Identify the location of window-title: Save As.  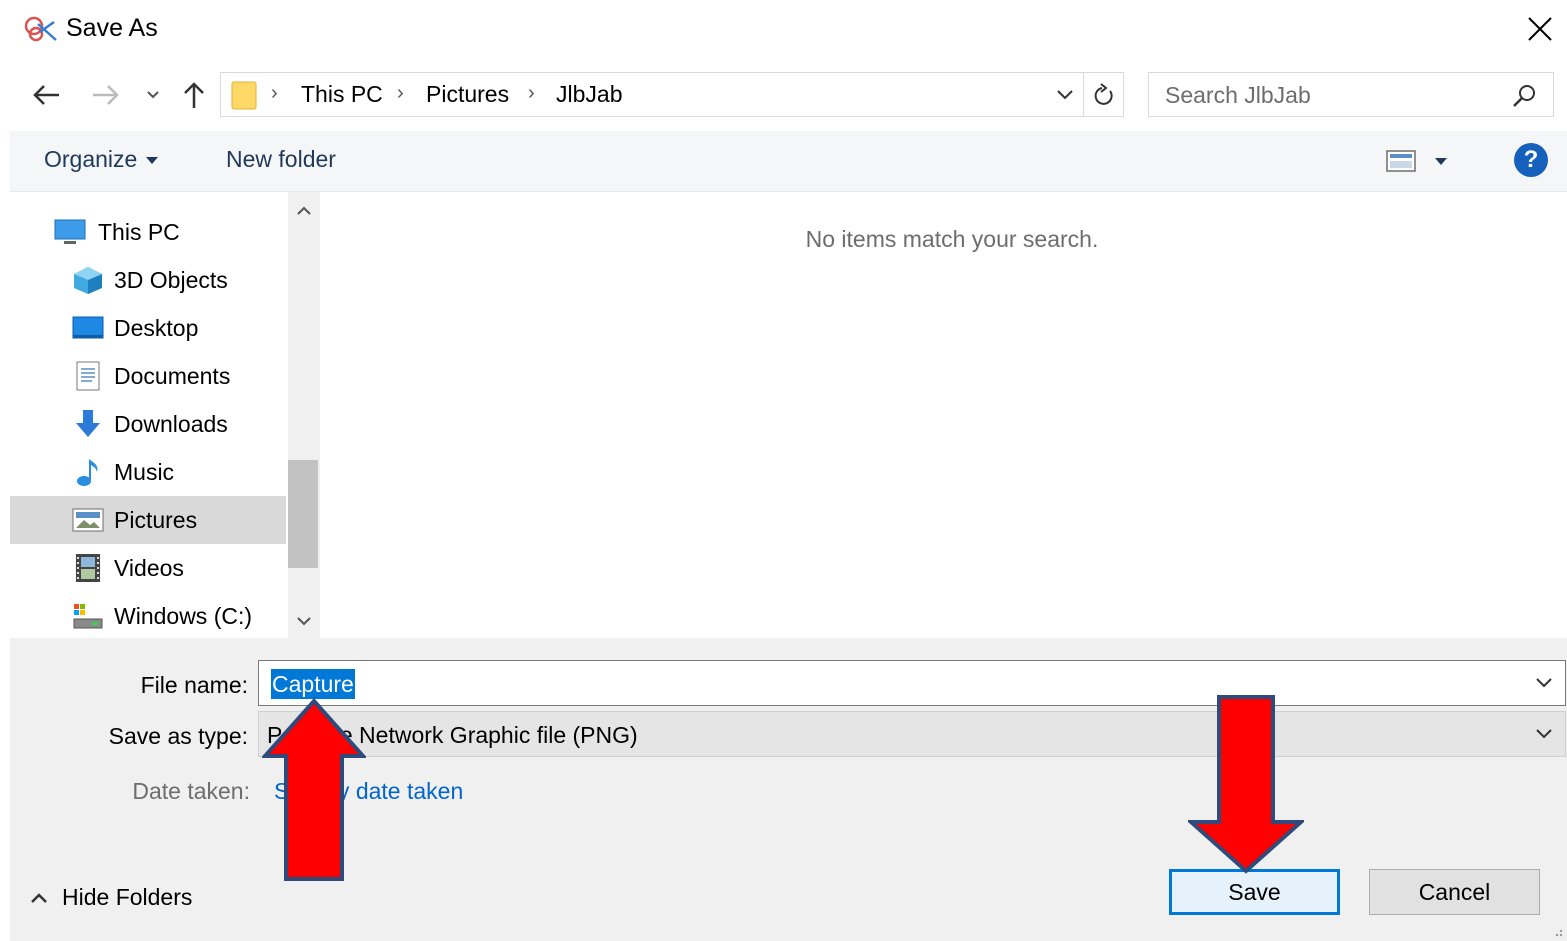
(112, 28).